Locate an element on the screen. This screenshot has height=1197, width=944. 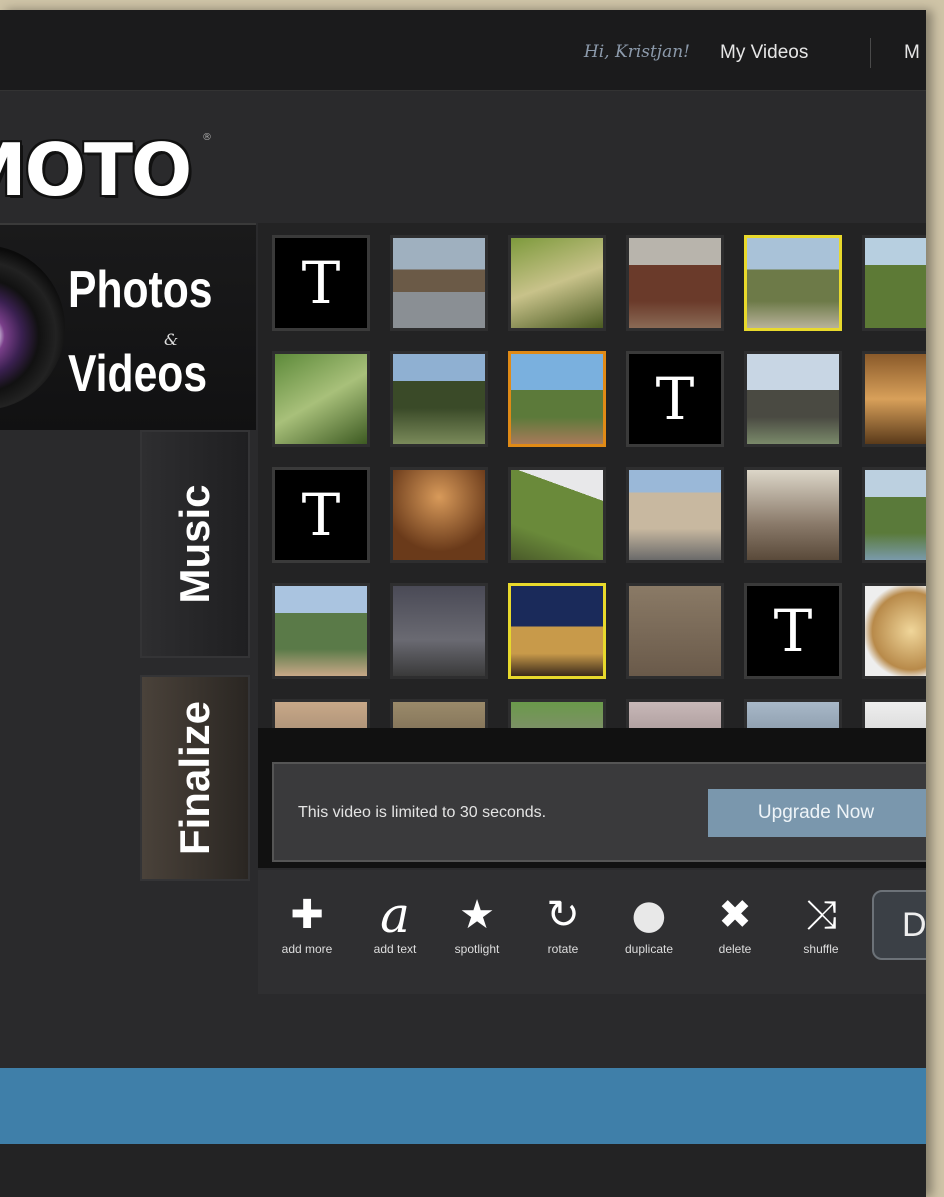
camera-lens-icon is located at coordinates (32, 327).